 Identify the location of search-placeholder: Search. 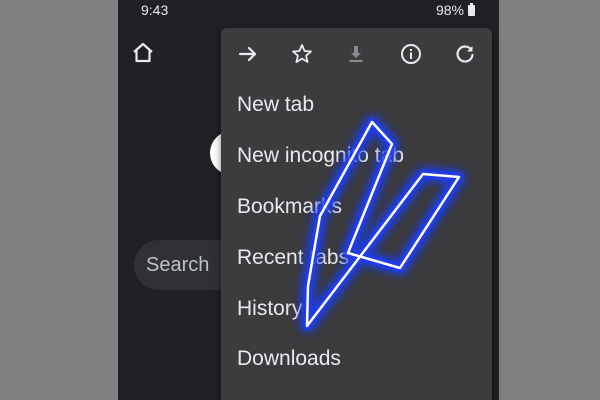
(178, 265).